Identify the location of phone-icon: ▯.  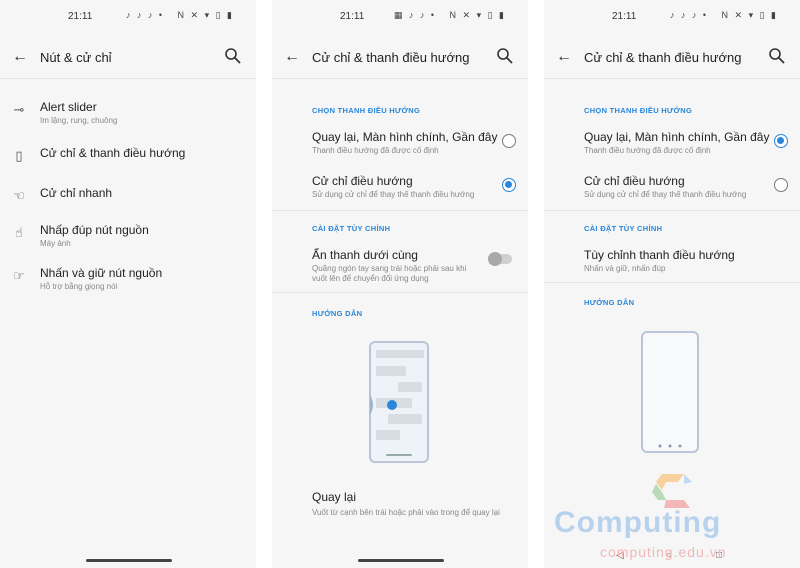
(19, 155).